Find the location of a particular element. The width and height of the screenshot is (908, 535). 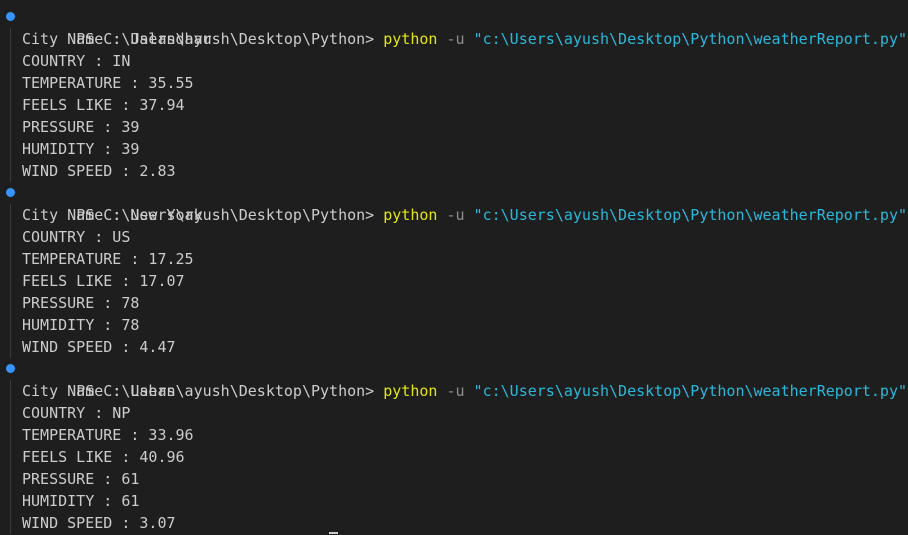

output-line: WIND SPEED : 3.07 is located at coordinates (99, 523).